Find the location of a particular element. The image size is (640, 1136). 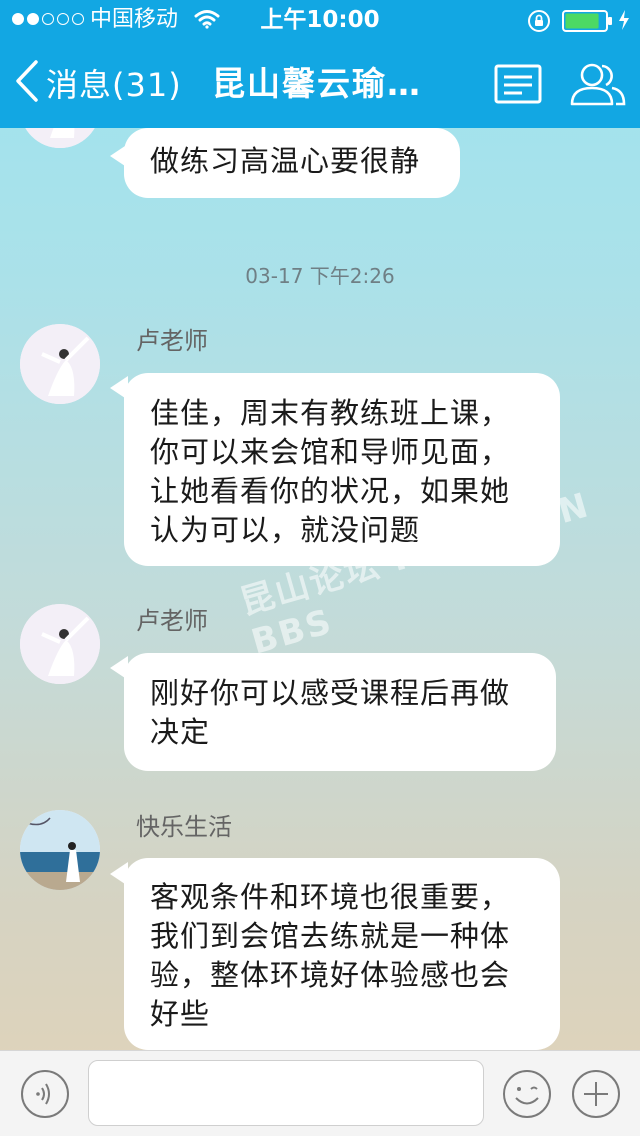

chevron-left-icon is located at coordinates (27, 83).